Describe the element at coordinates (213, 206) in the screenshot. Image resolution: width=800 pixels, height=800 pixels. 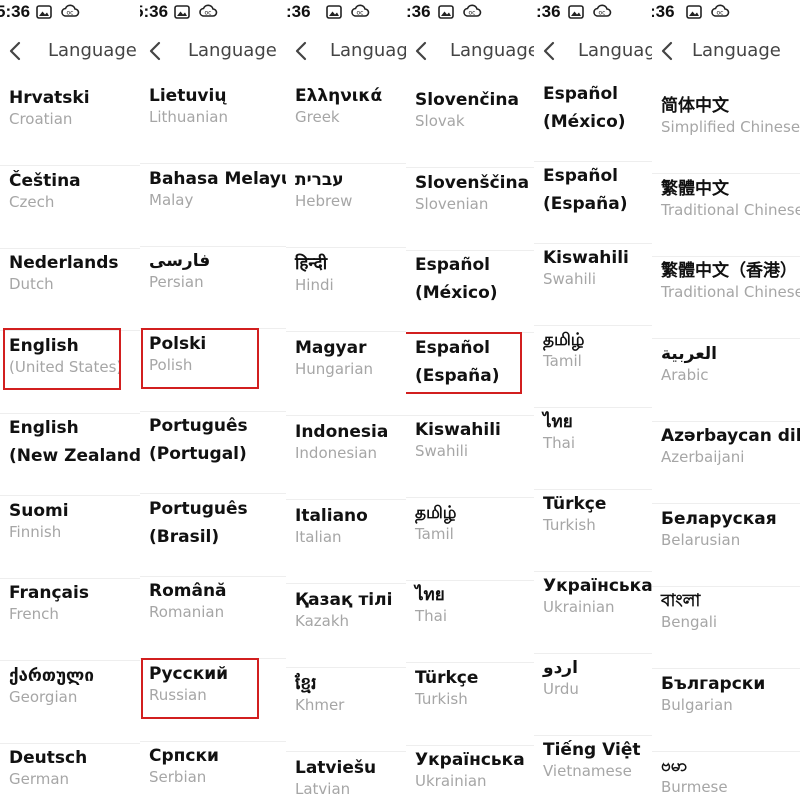
I see `language-option: Bahasa Melayu Malay` at that location.